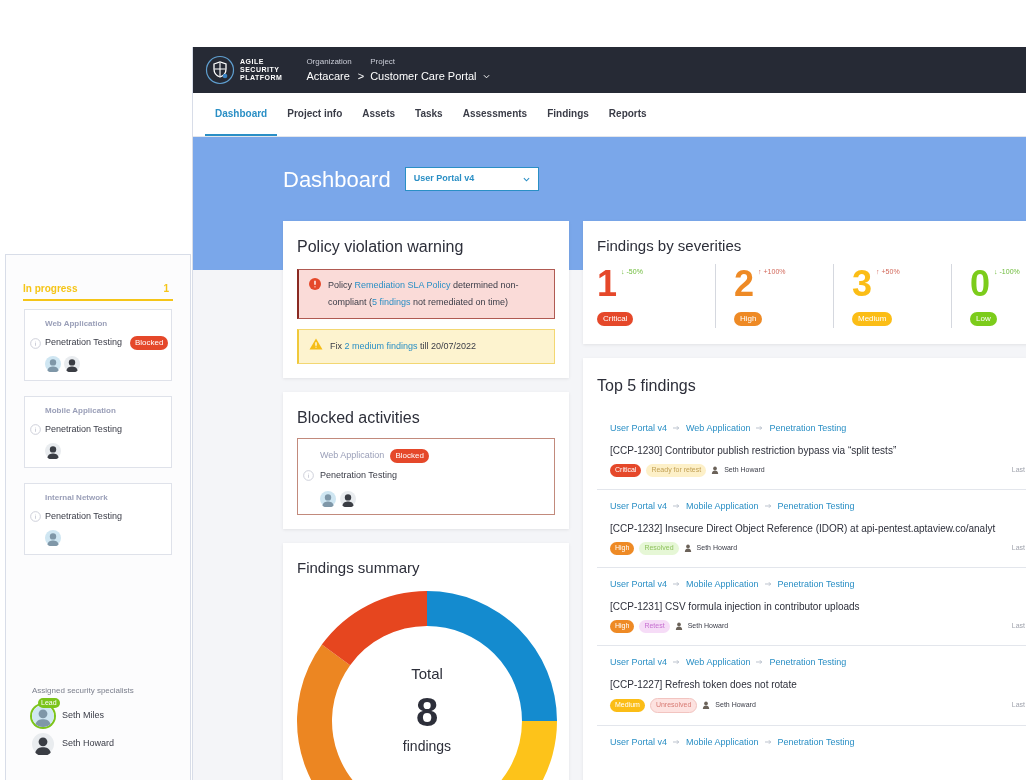  What do you see at coordinates (359, 418) in the screenshot?
I see `card-title: Blocked activities` at bounding box center [359, 418].